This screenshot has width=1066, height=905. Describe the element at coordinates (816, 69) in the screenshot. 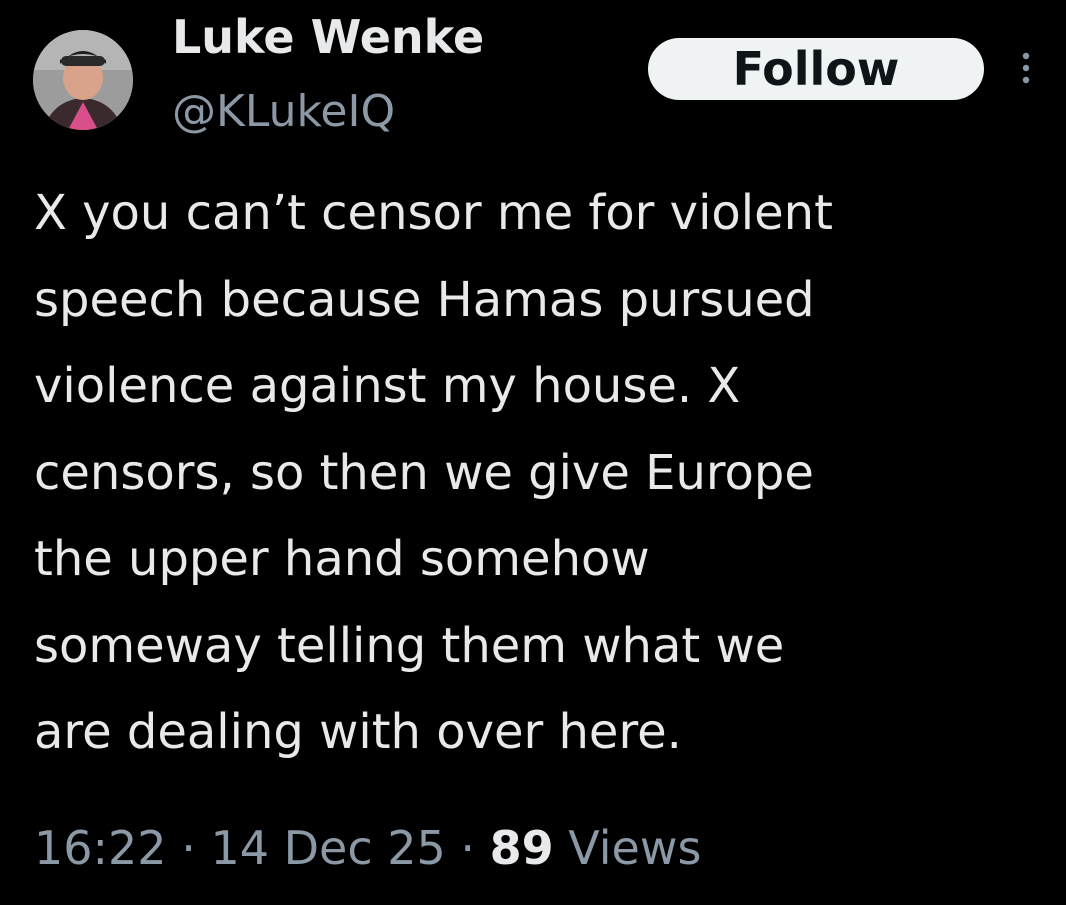

I see `follow-button: Follow` at that location.